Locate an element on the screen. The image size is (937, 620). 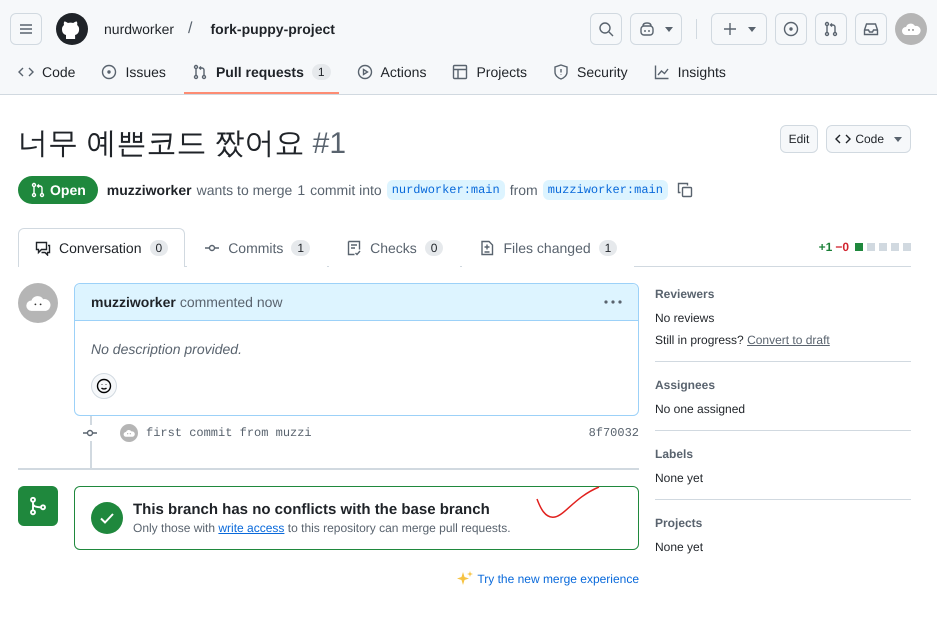
repo-tab: Projects is located at coordinates (490, 76).